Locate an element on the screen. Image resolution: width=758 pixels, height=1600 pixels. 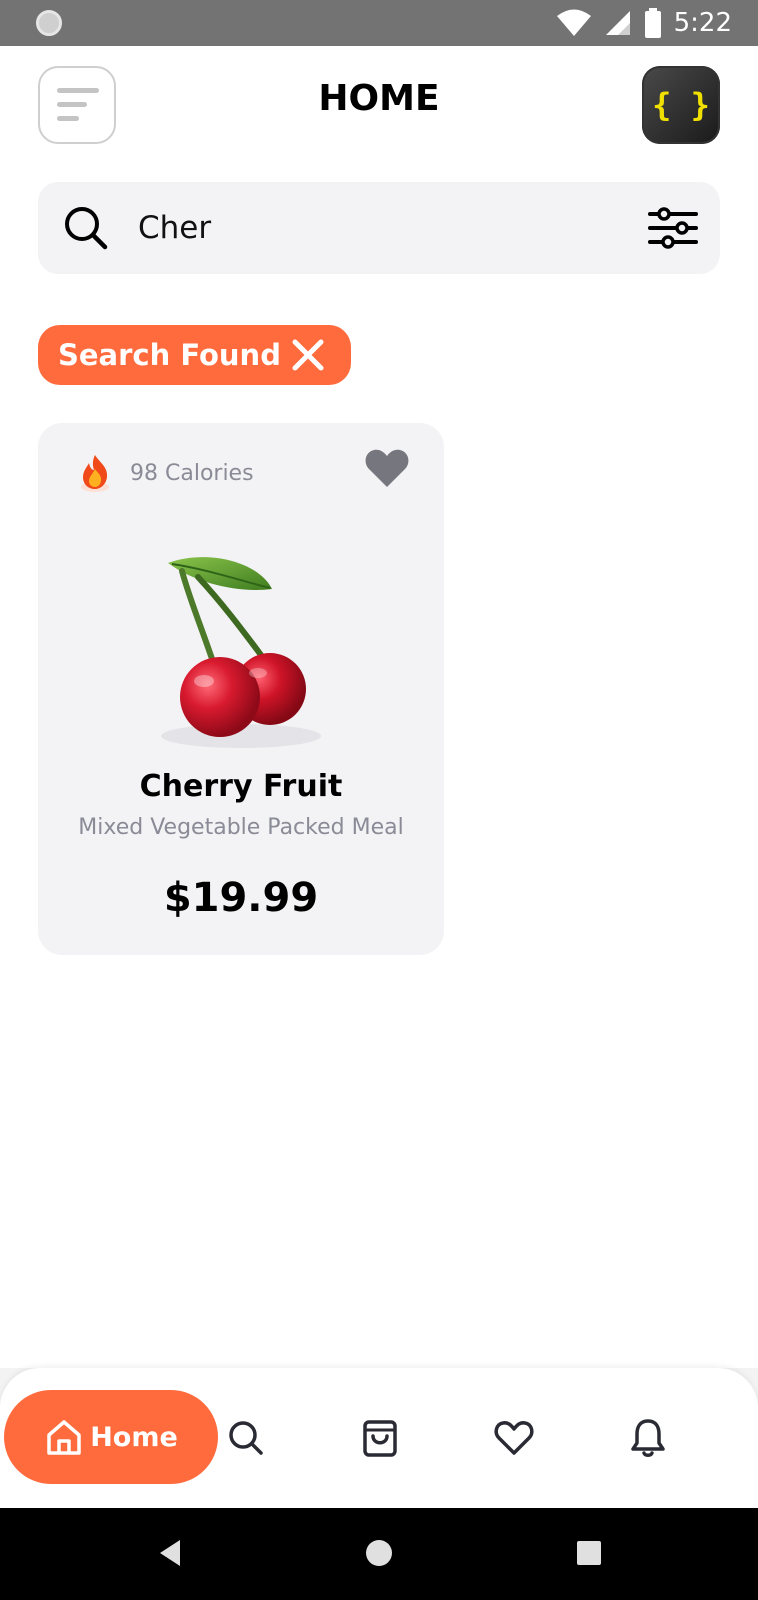
cell-signal-icon is located at coordinates (617, 23).